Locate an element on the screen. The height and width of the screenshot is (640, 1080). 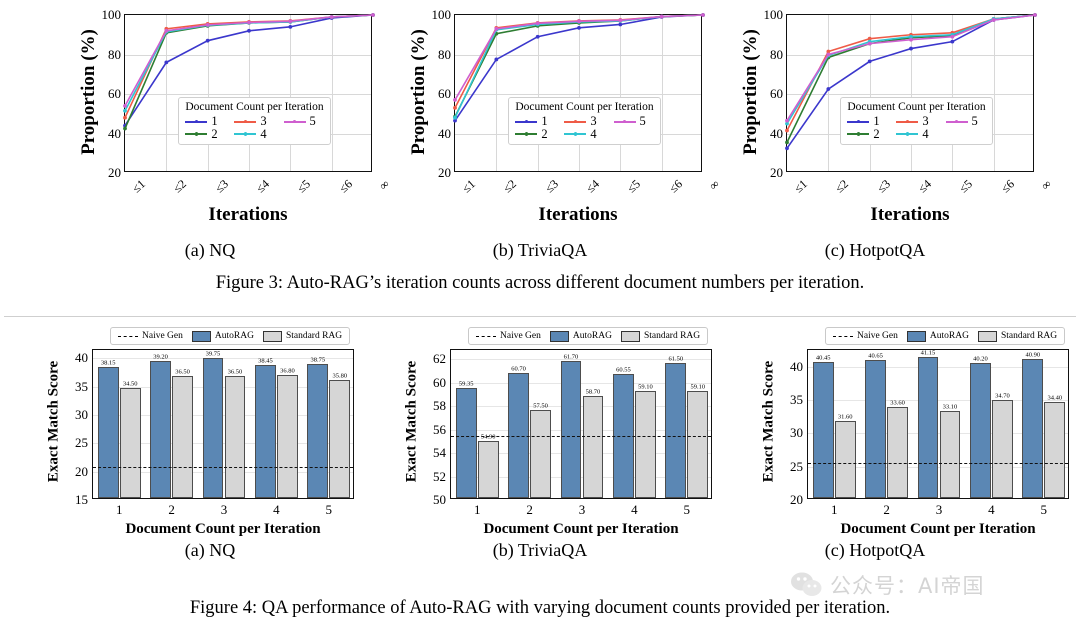
bar-standard-rag-1: 34.50 is located at coordinates (130, 439).